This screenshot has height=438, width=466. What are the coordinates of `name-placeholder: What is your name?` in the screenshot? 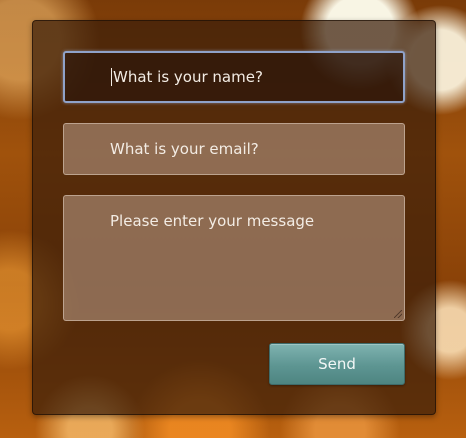 It's located at (188, 76).